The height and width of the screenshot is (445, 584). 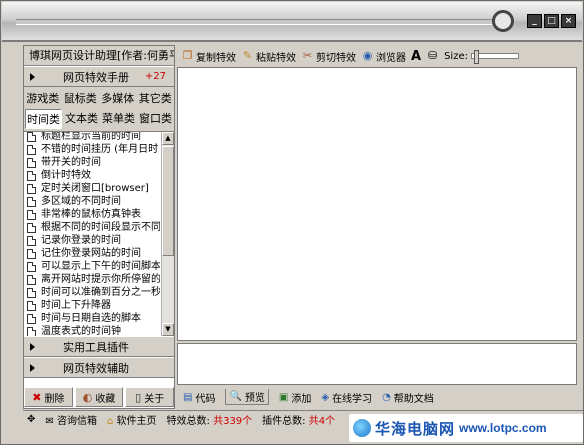 I want to click on plugins-total-label: 插件总数:, so click(x=284, y=421).